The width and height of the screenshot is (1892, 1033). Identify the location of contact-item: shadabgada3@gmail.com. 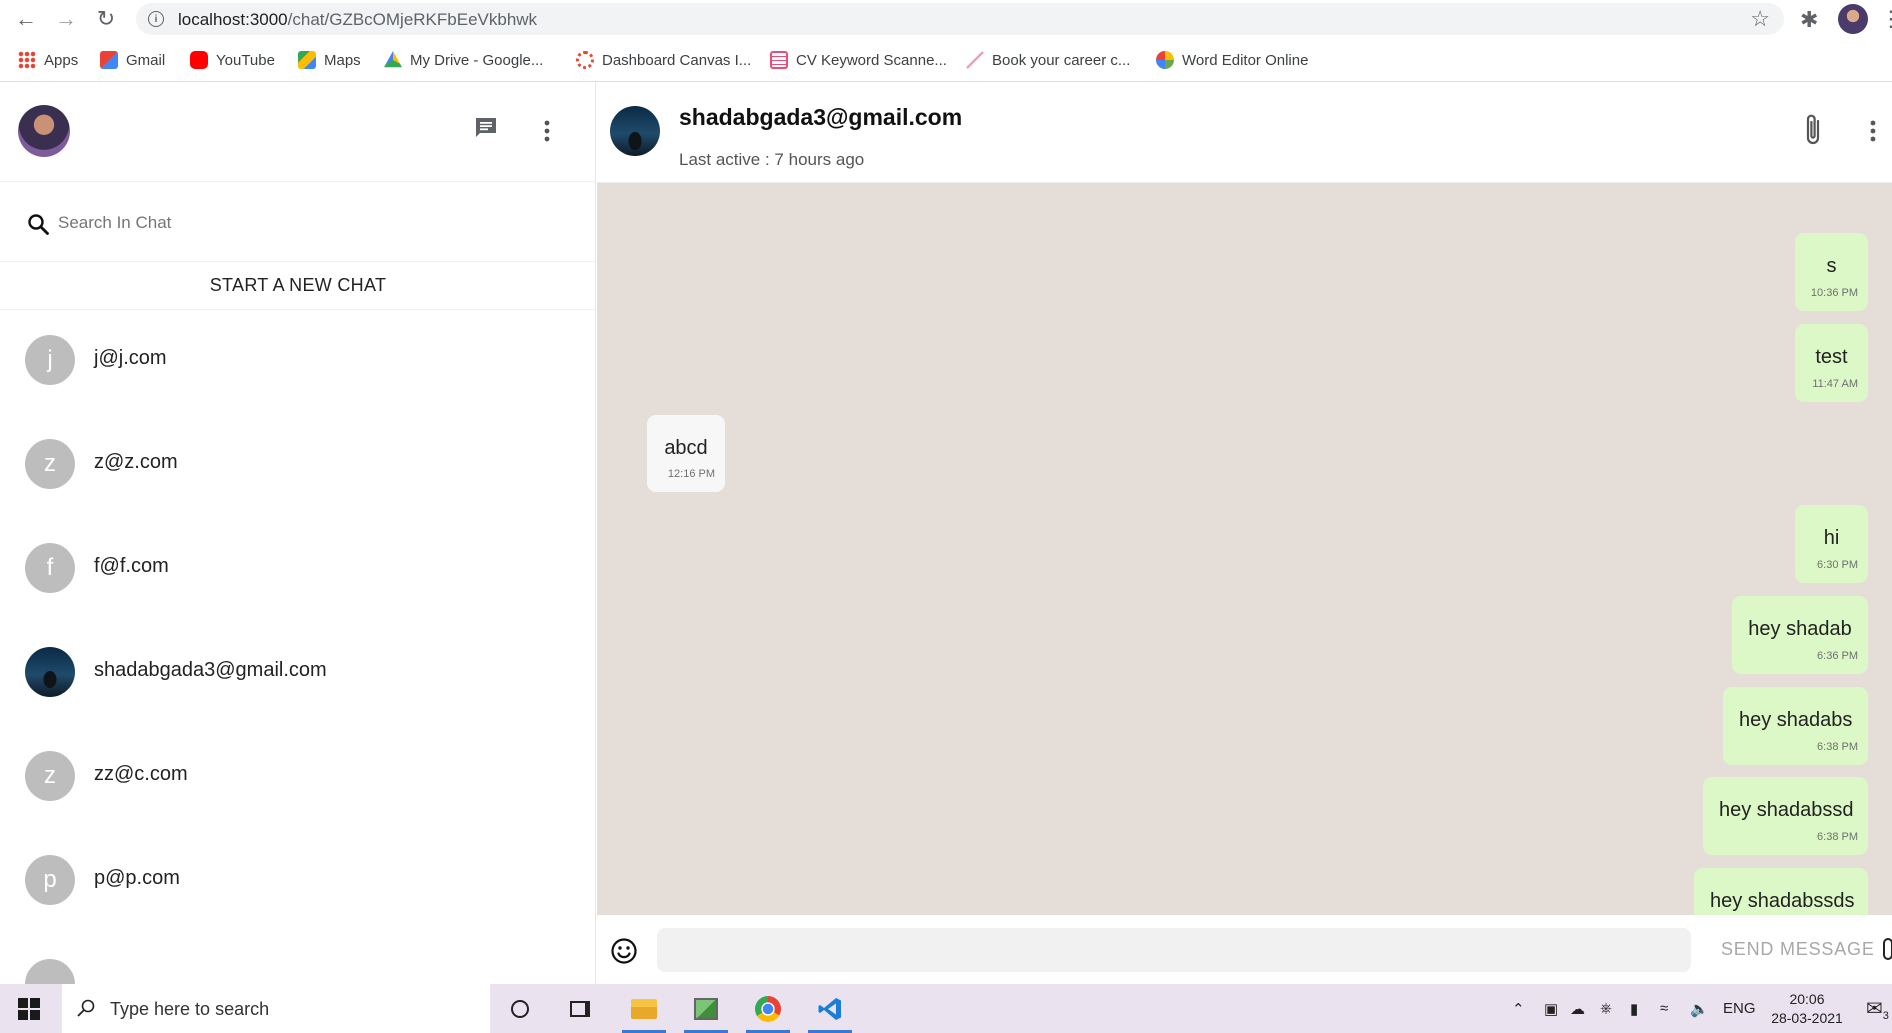
(297, 674).